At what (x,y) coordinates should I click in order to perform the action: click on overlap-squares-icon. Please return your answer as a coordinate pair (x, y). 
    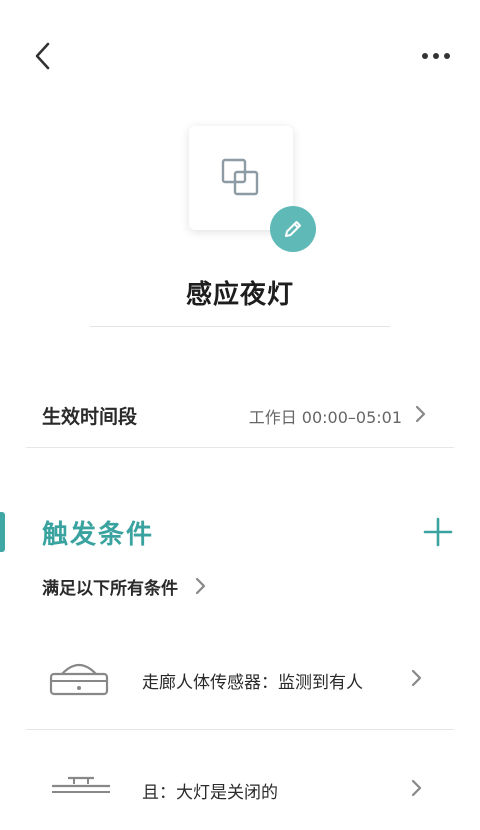
    Looking at the image, I should click on (240, 177).